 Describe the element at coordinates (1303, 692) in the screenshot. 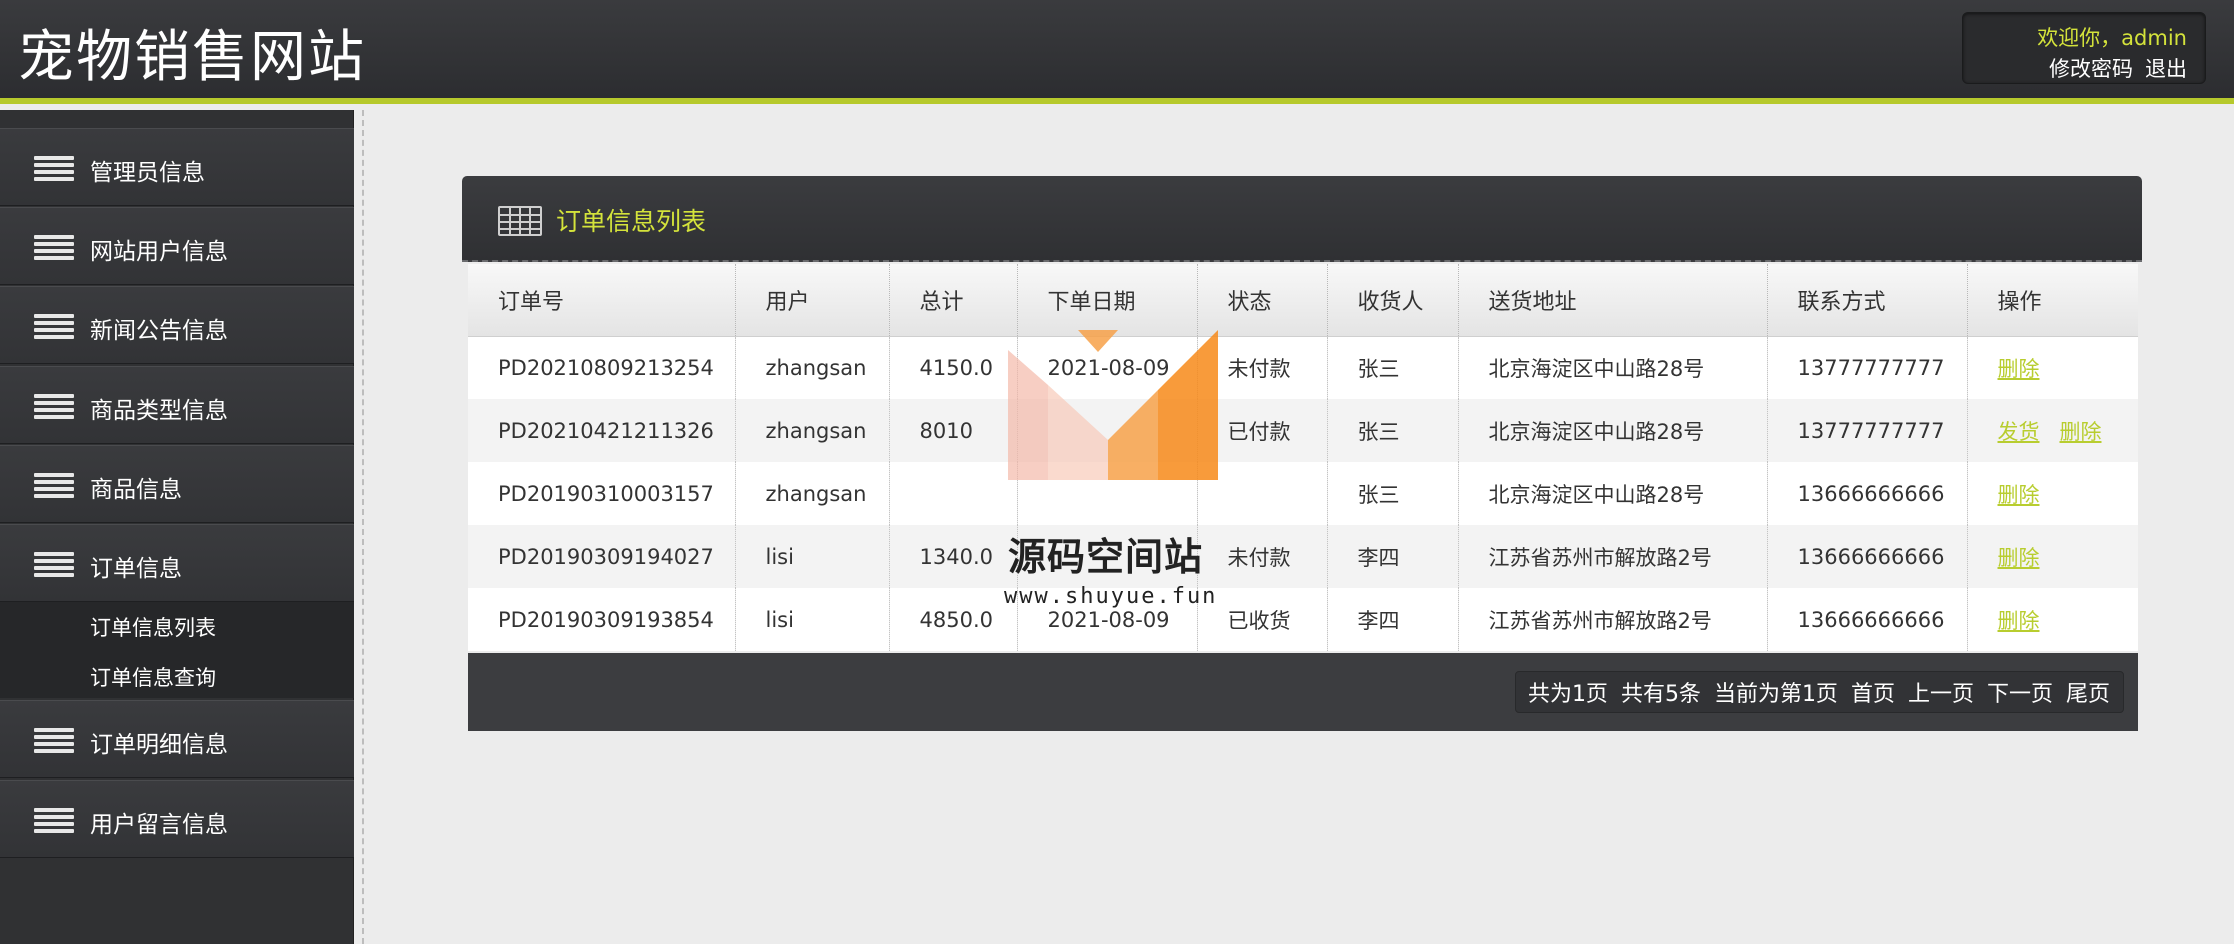

I see `table-footer: 共为1页 共有5条 当前为第1页 首页 上一页 下一页 尾页` at that location.